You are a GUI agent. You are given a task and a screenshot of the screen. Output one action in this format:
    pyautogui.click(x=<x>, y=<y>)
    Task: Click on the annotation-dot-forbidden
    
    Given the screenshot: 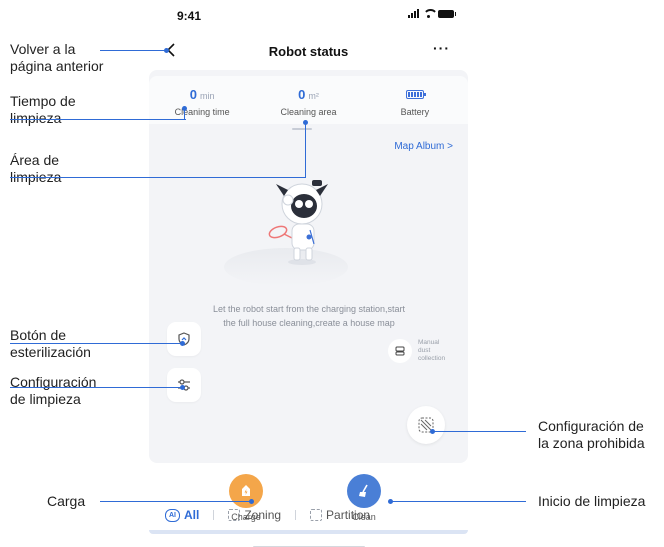 What is the action you would take?
    pyautogui.click(x=432, y=431)
    